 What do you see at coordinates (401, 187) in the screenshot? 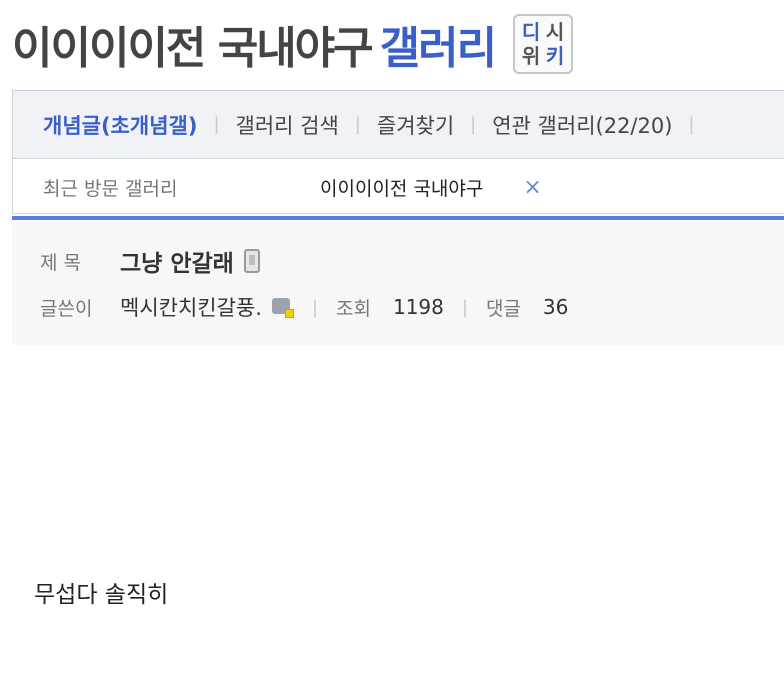
I see `recent-gallery-link: 이이이이전 국내야구` at bounding box center [401, 187].